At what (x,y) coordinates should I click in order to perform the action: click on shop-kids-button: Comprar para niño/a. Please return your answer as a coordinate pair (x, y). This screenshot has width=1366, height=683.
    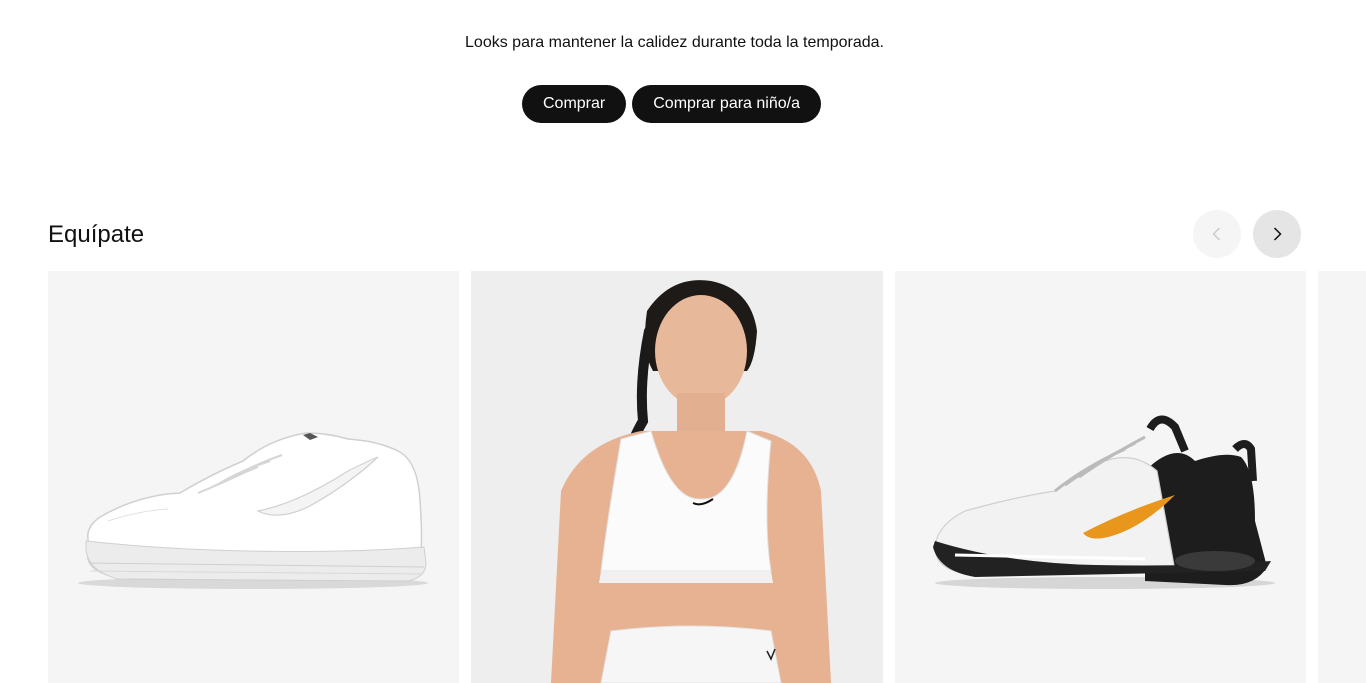
    Looking at the image, I should click on (726, 104).